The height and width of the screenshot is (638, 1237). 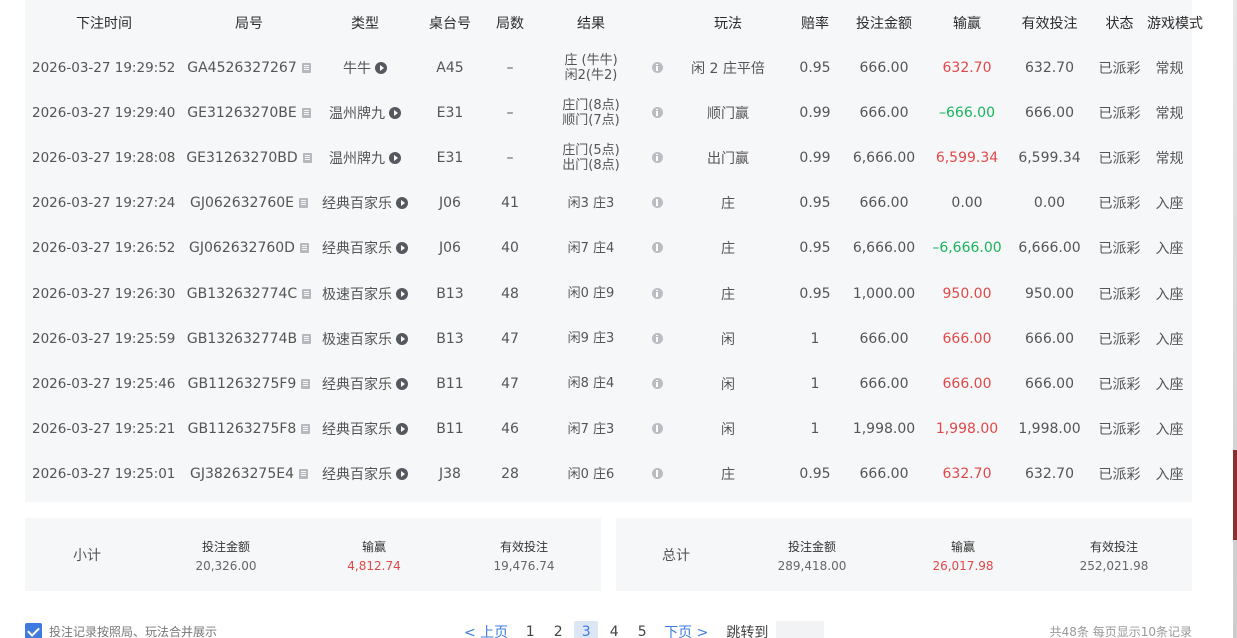 What do you see at coordinates (450, 474) in the screenshot?
I see `table-id-cell-text: J38` at bounding box center [450, 474].